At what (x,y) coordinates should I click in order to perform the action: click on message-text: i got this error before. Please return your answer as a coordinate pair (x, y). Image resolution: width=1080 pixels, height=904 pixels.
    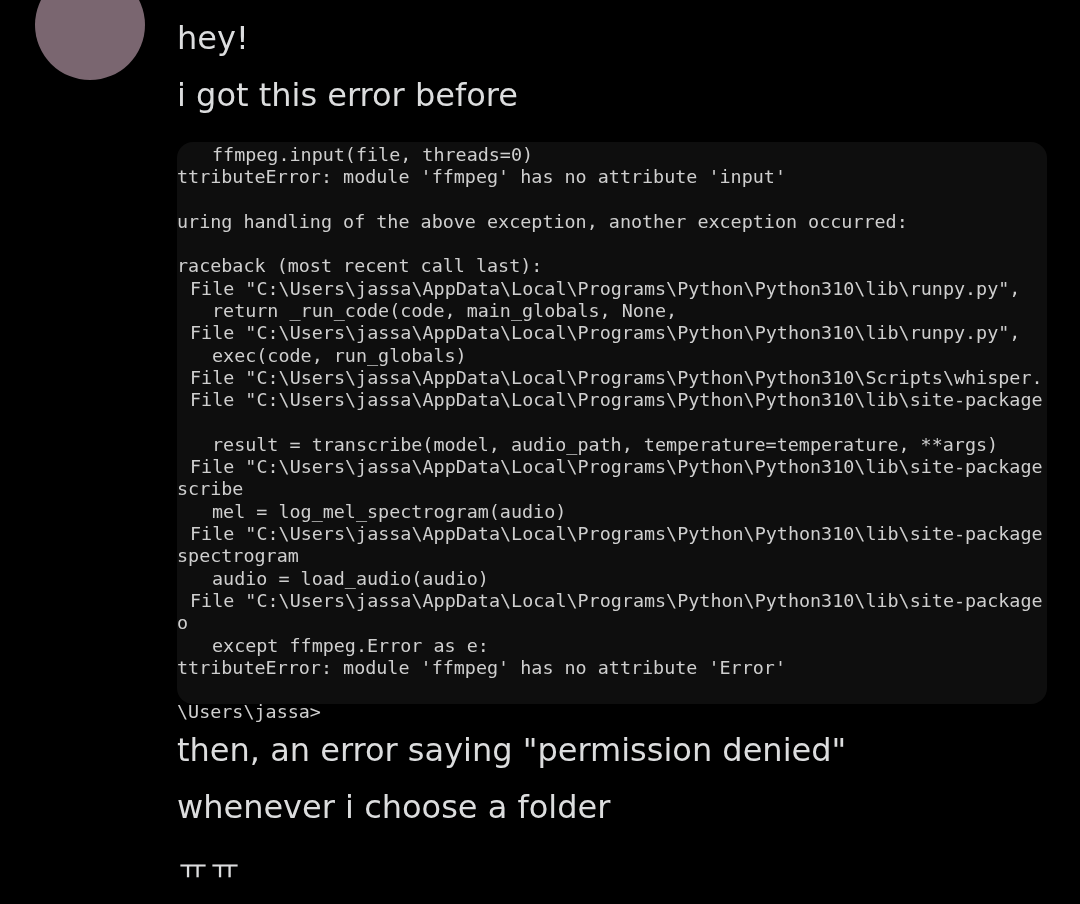
    Looking at the image, I should click on (347, 95).